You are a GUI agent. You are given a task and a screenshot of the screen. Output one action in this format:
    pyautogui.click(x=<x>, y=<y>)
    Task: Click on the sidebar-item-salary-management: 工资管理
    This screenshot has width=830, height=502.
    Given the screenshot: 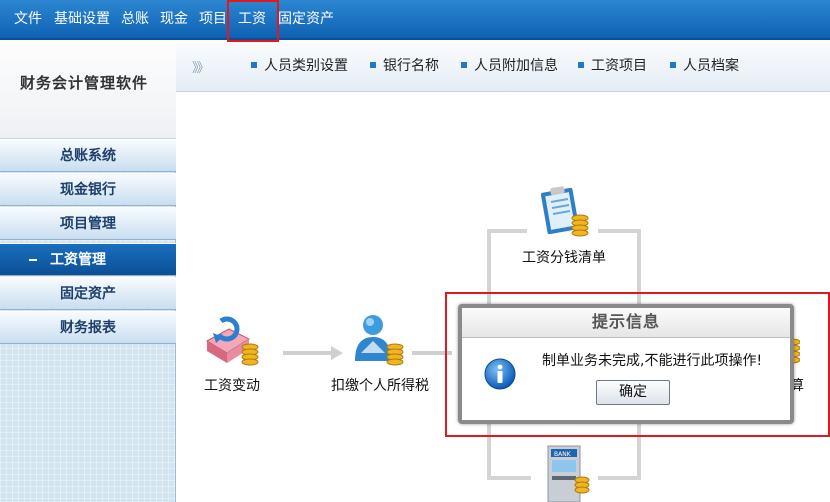 What is the action you would take?
    pyautogui.click(x=88, y=259)
    